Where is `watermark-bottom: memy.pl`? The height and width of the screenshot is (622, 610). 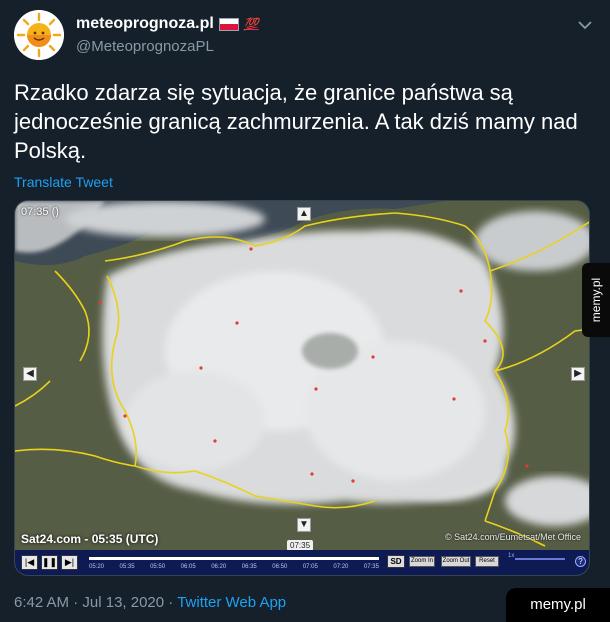
watermark-bottom: memy.pl is located at coordinates (558, 605).